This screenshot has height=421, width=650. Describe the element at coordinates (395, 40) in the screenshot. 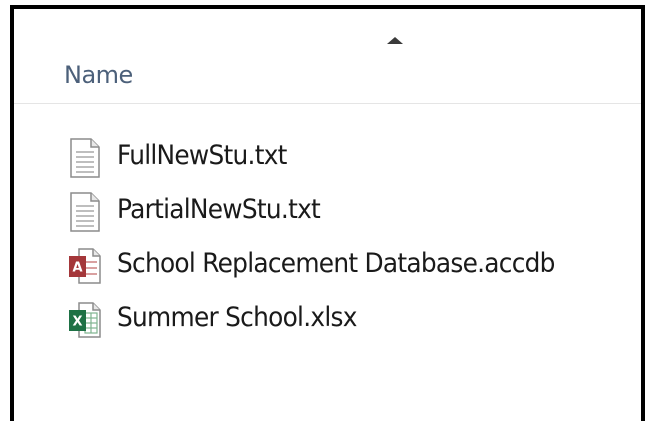

I see `sort-ascending-icon` at that location.